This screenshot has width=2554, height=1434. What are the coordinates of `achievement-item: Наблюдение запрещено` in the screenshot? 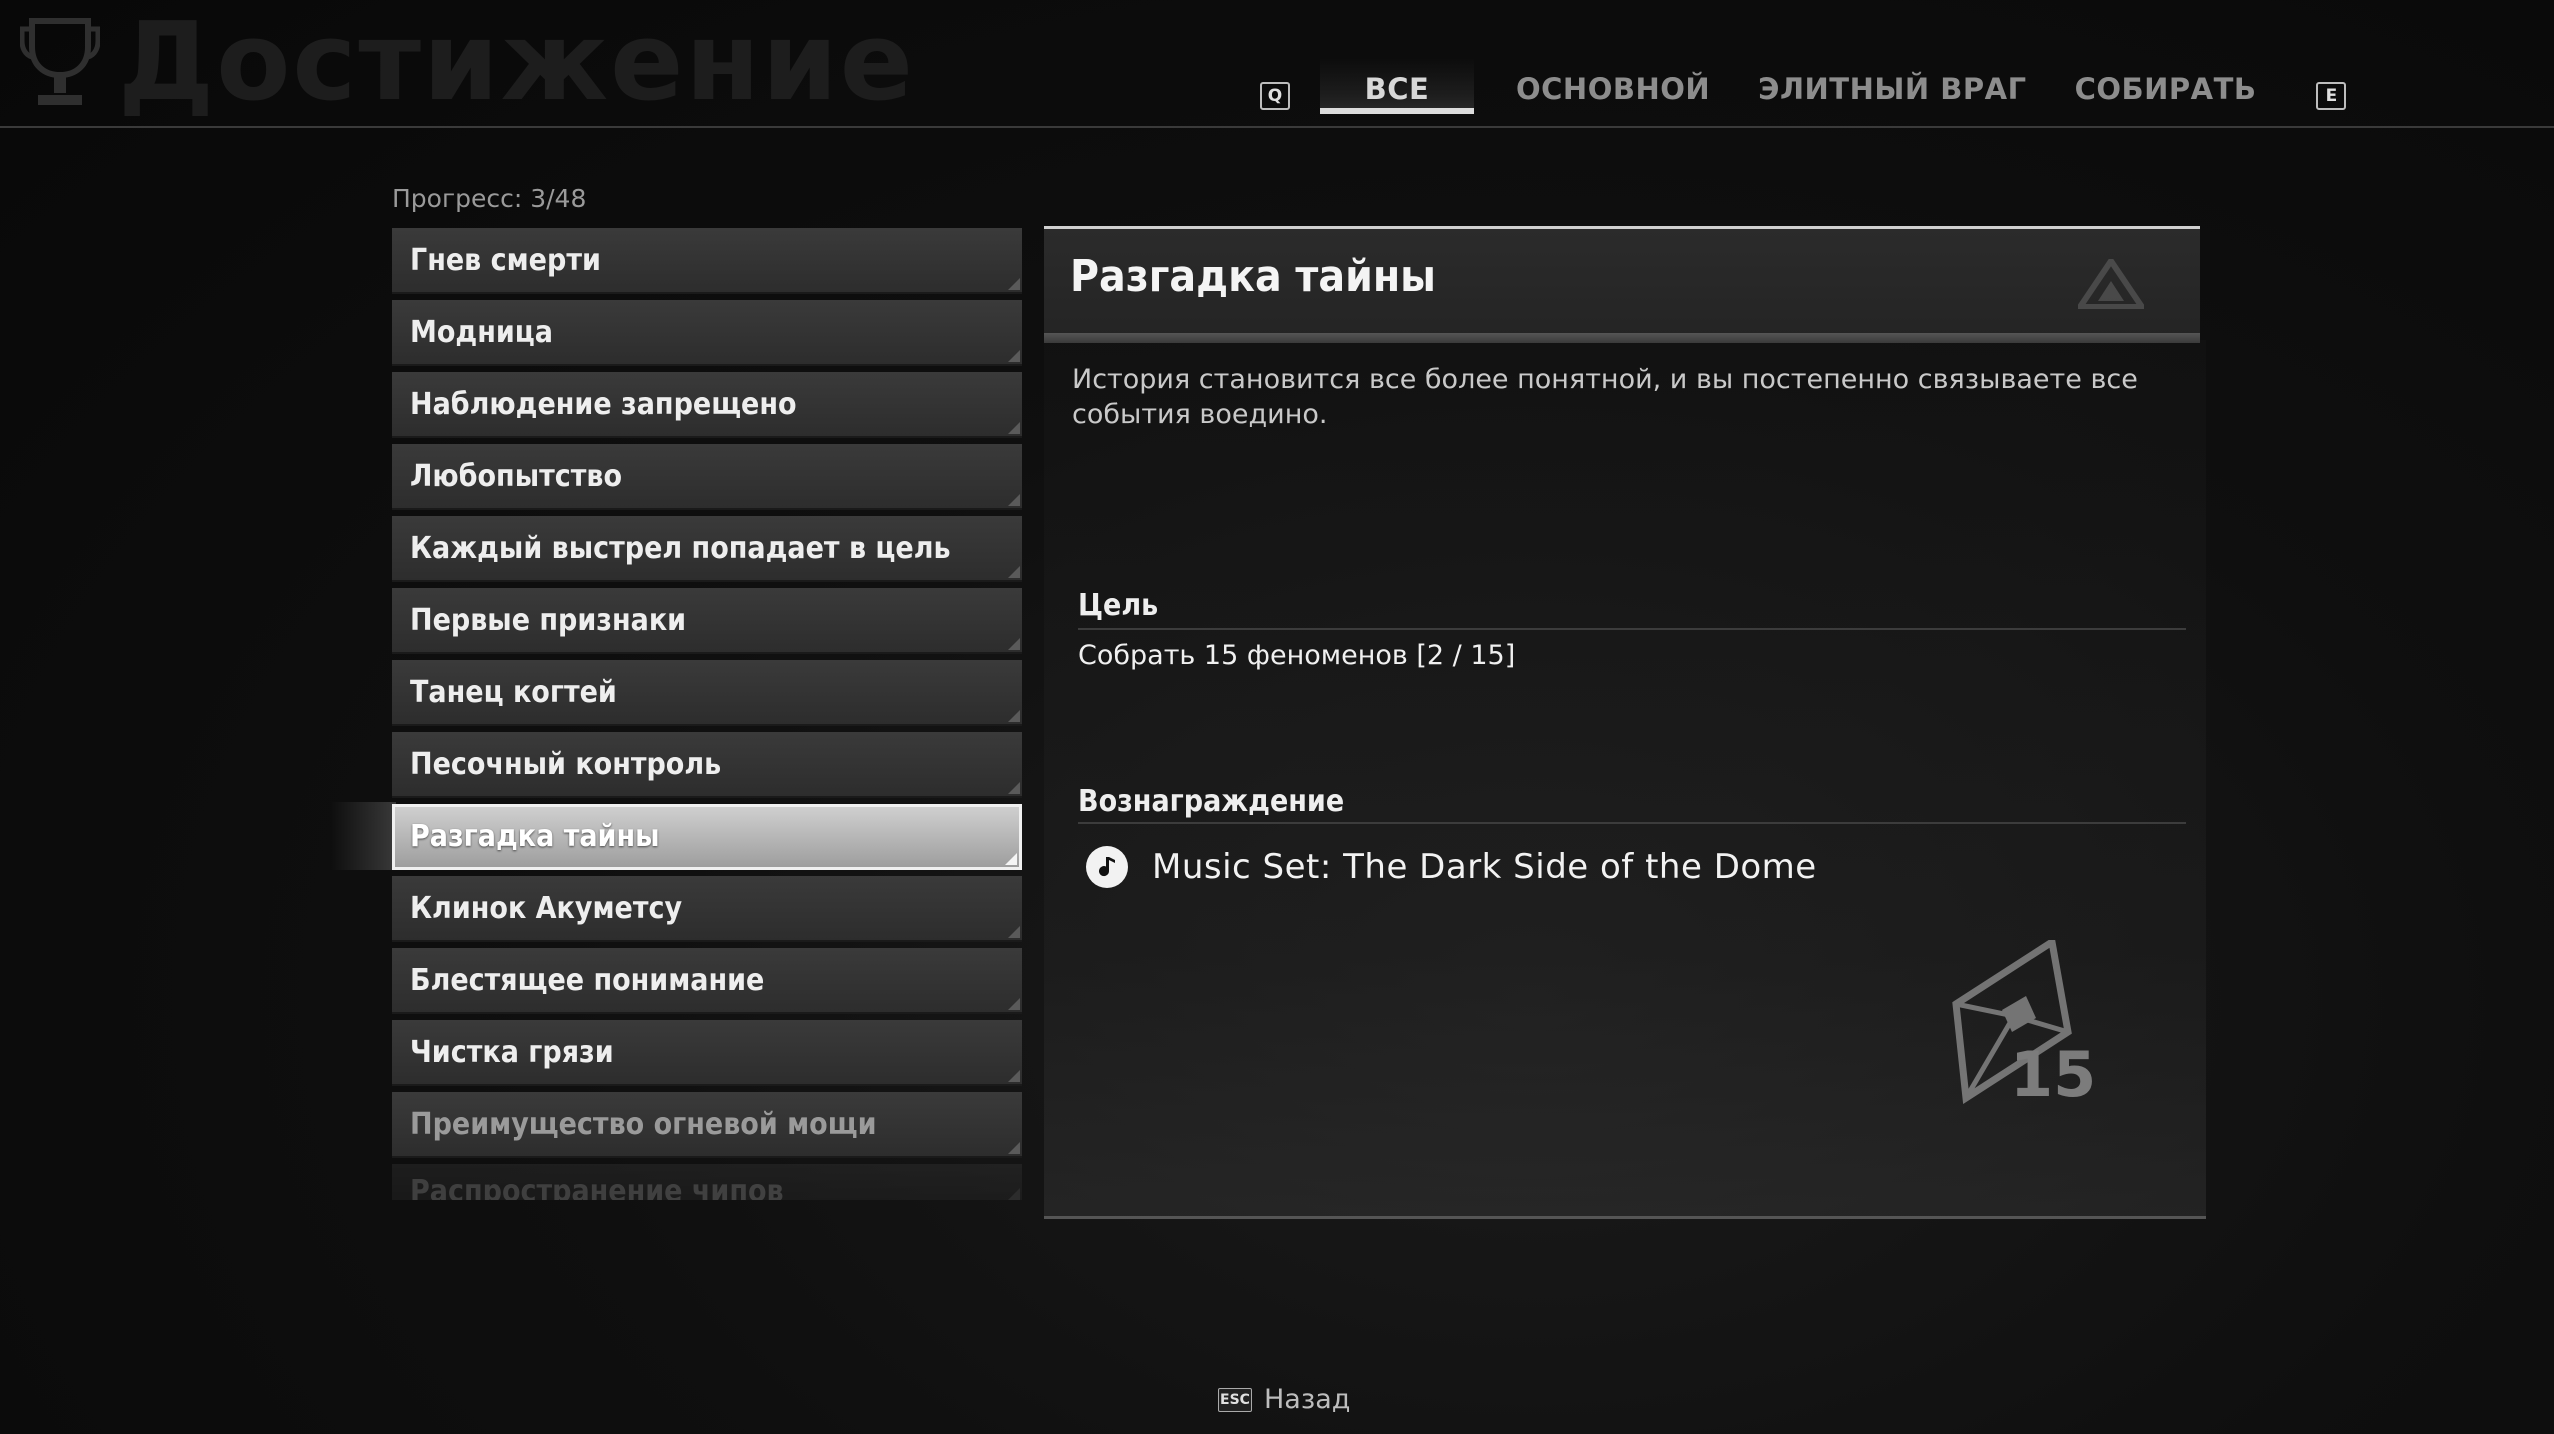 It's located at (707, 405).